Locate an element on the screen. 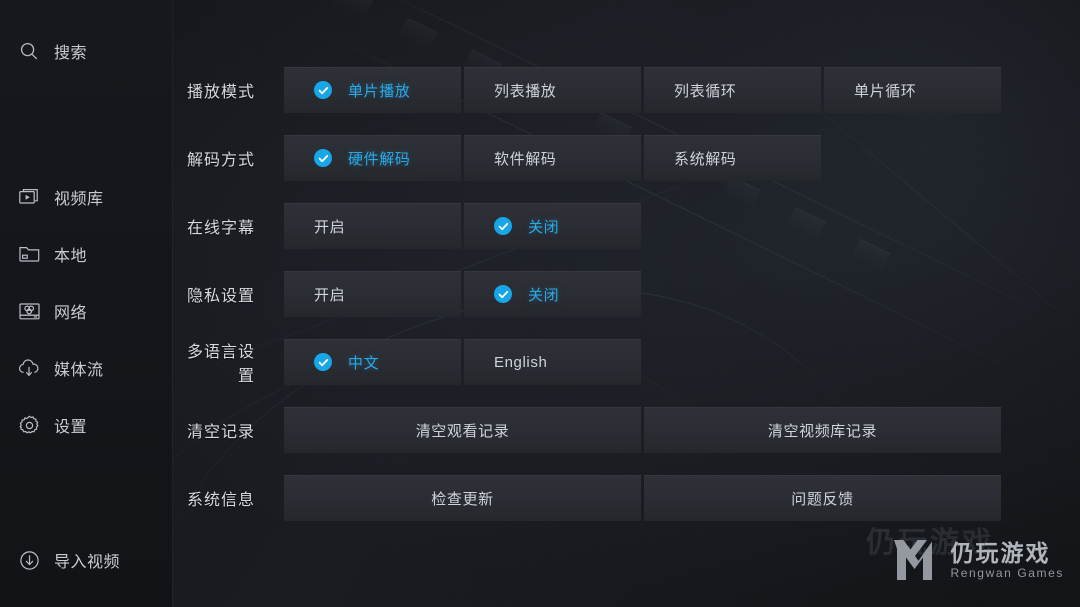  settings-option-button: 列表循环 is located at coordinates (732, 90).